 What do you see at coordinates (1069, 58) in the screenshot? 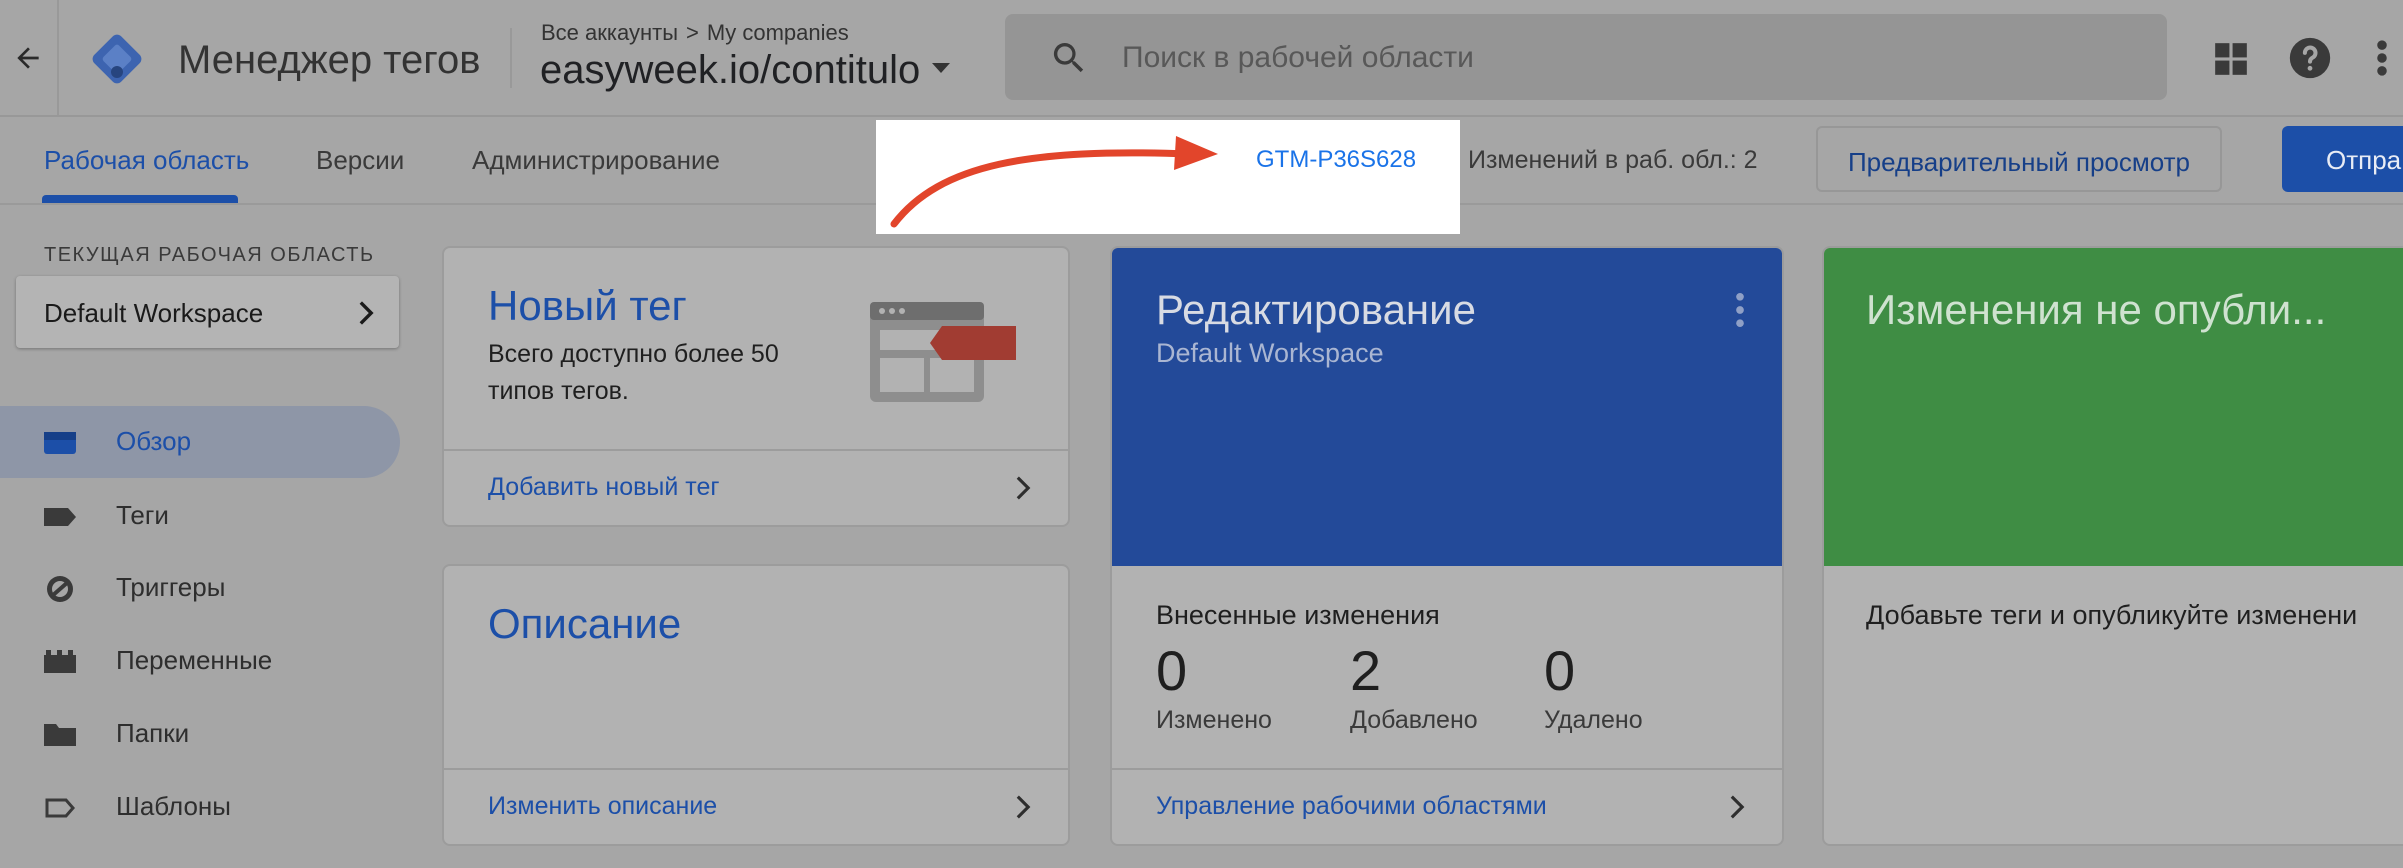
I see `search-icon` at bounding box center [1069, 58].